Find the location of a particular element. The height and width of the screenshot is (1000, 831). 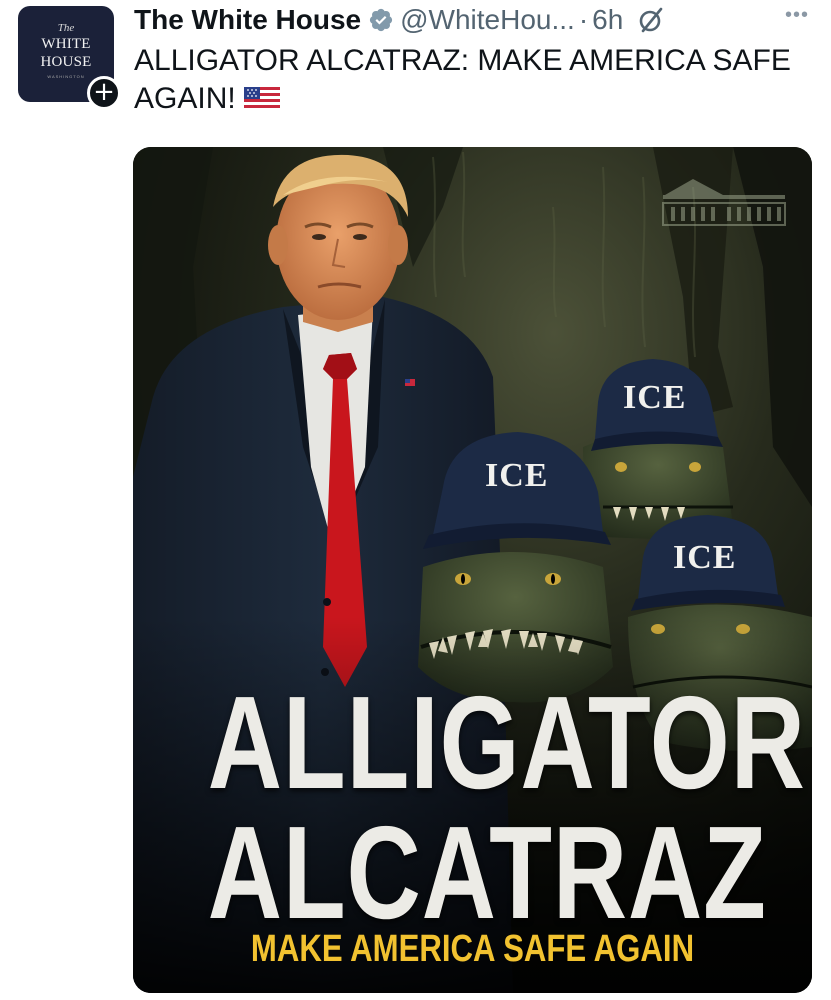

cap-label-back: ICE is located at coordinates (655, 397).